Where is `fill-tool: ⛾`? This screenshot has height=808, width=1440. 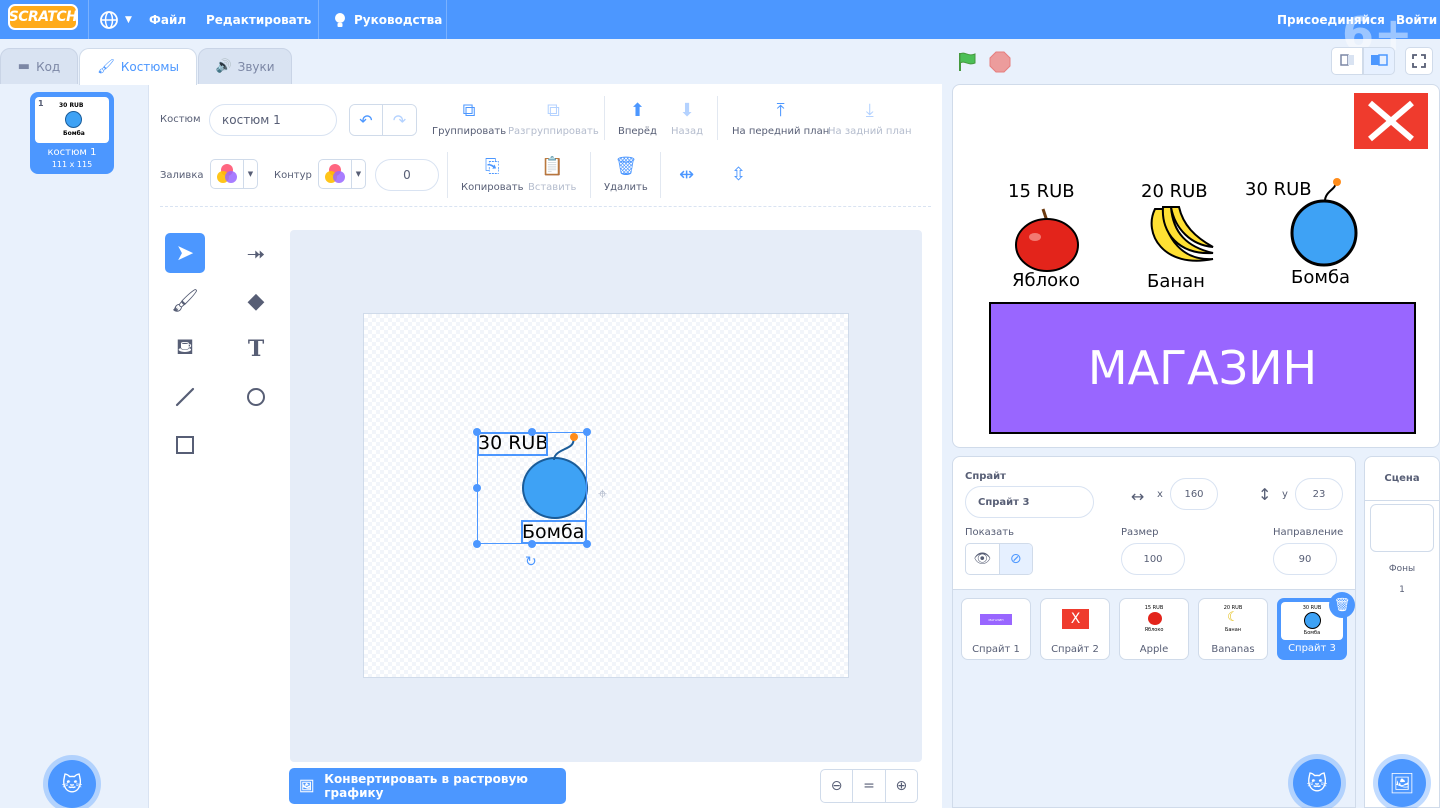
fill-tool: ⛾ is located at coordinates (185, 349).